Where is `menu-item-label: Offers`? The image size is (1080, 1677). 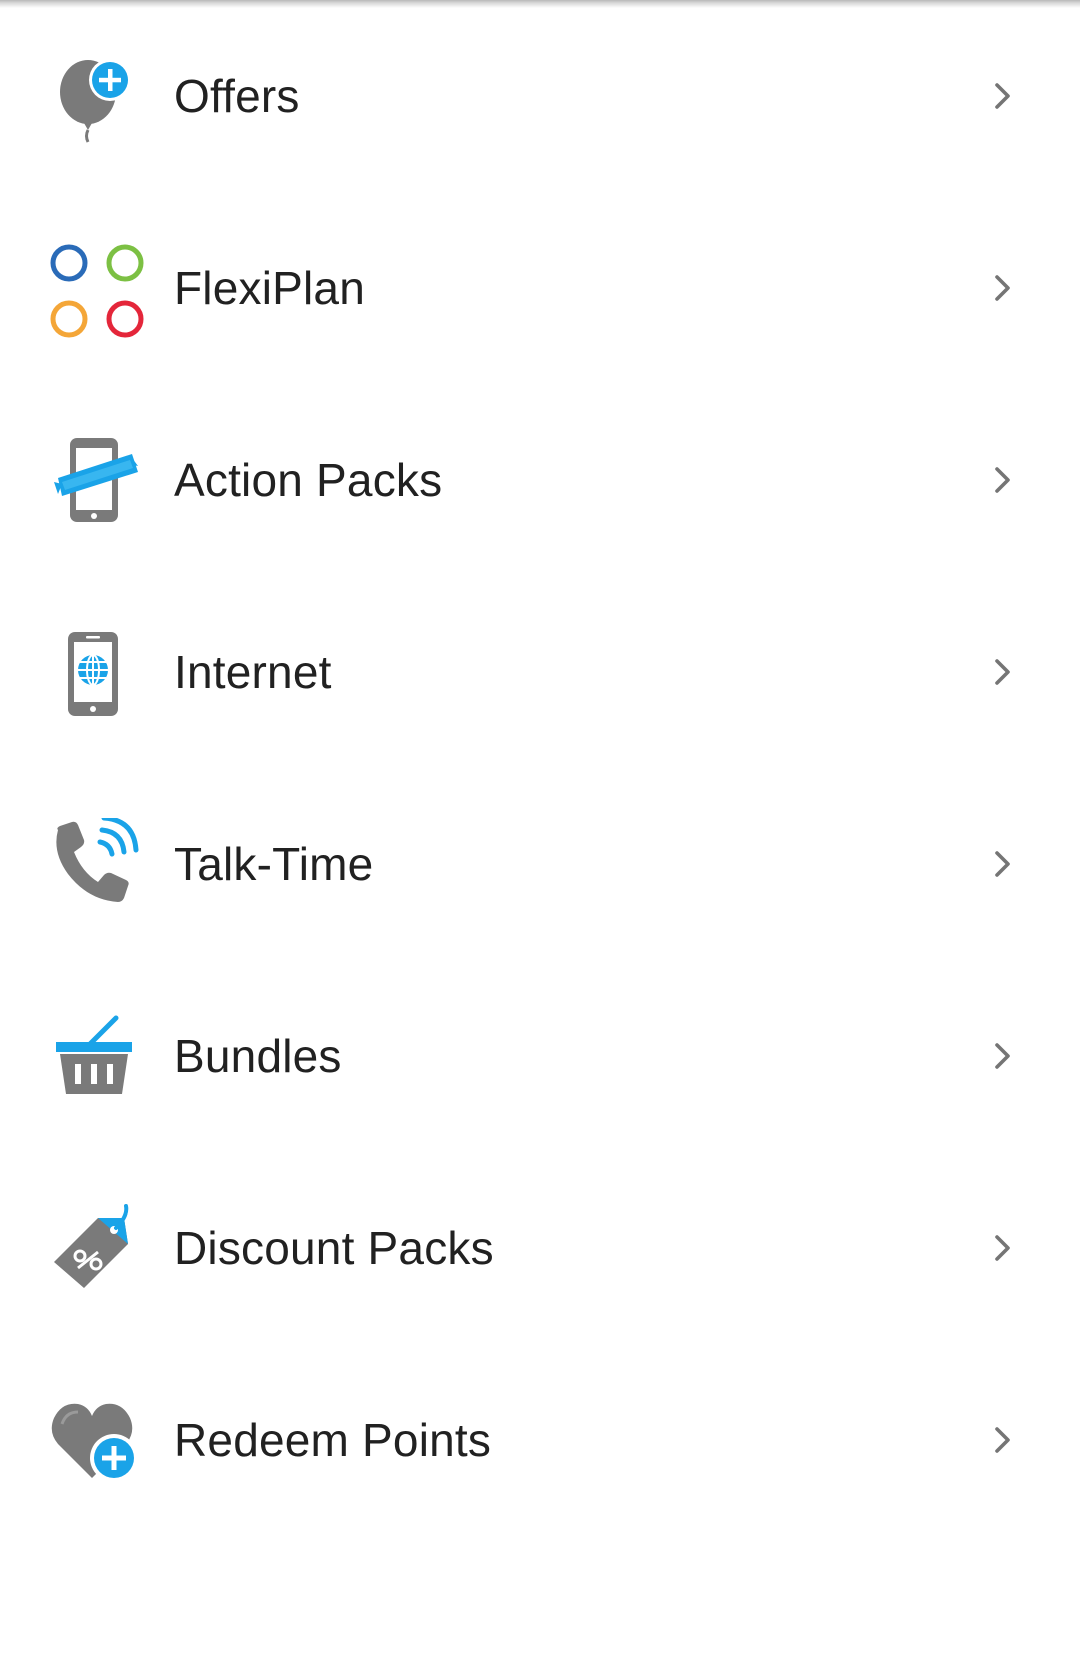
menu-item-label: Offers is located at coordinates (237, 96).